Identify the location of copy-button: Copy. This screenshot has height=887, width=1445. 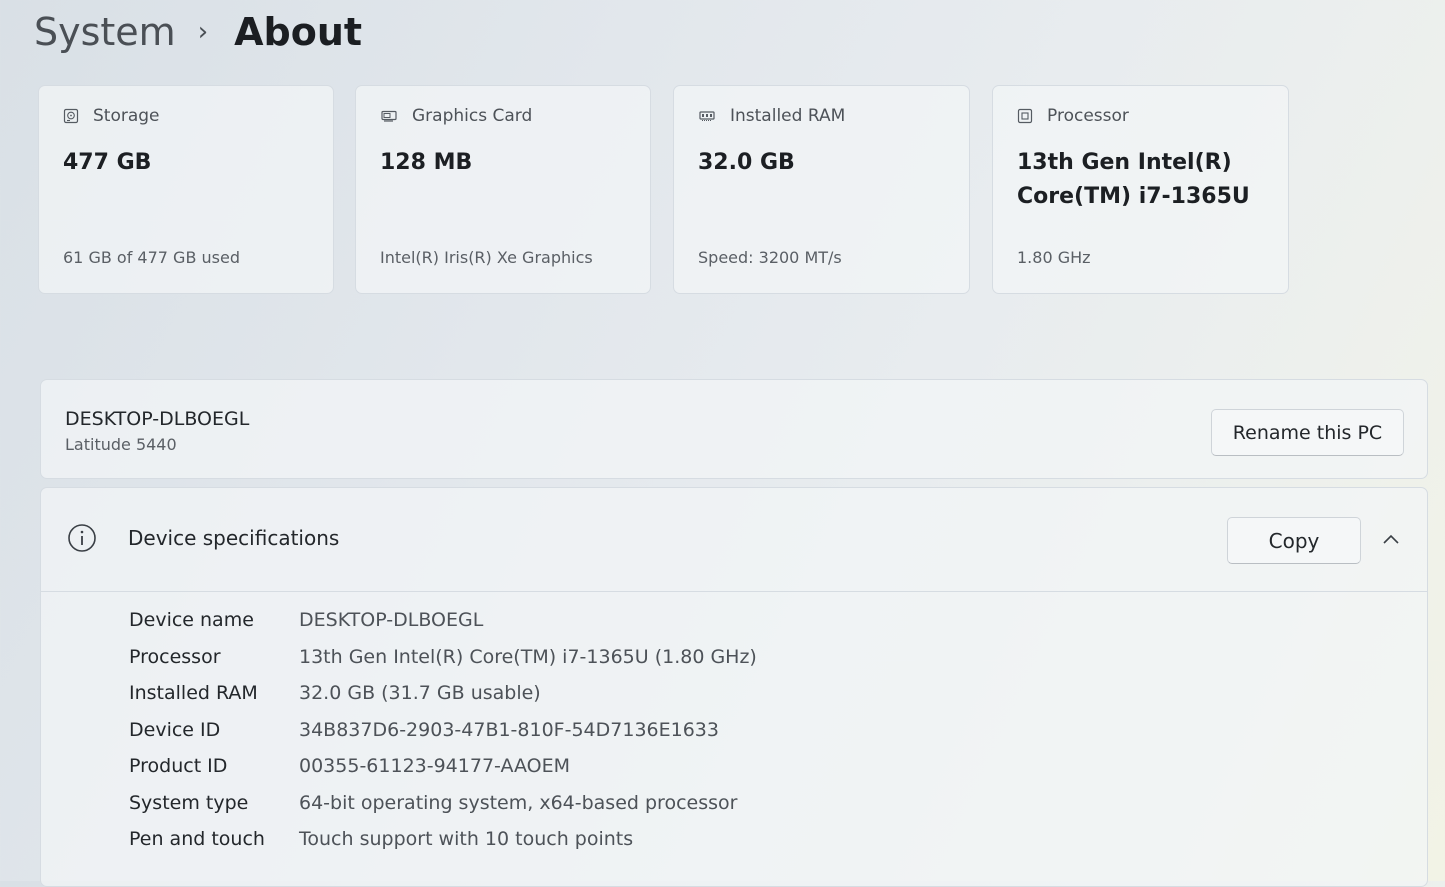
(1294, 540).